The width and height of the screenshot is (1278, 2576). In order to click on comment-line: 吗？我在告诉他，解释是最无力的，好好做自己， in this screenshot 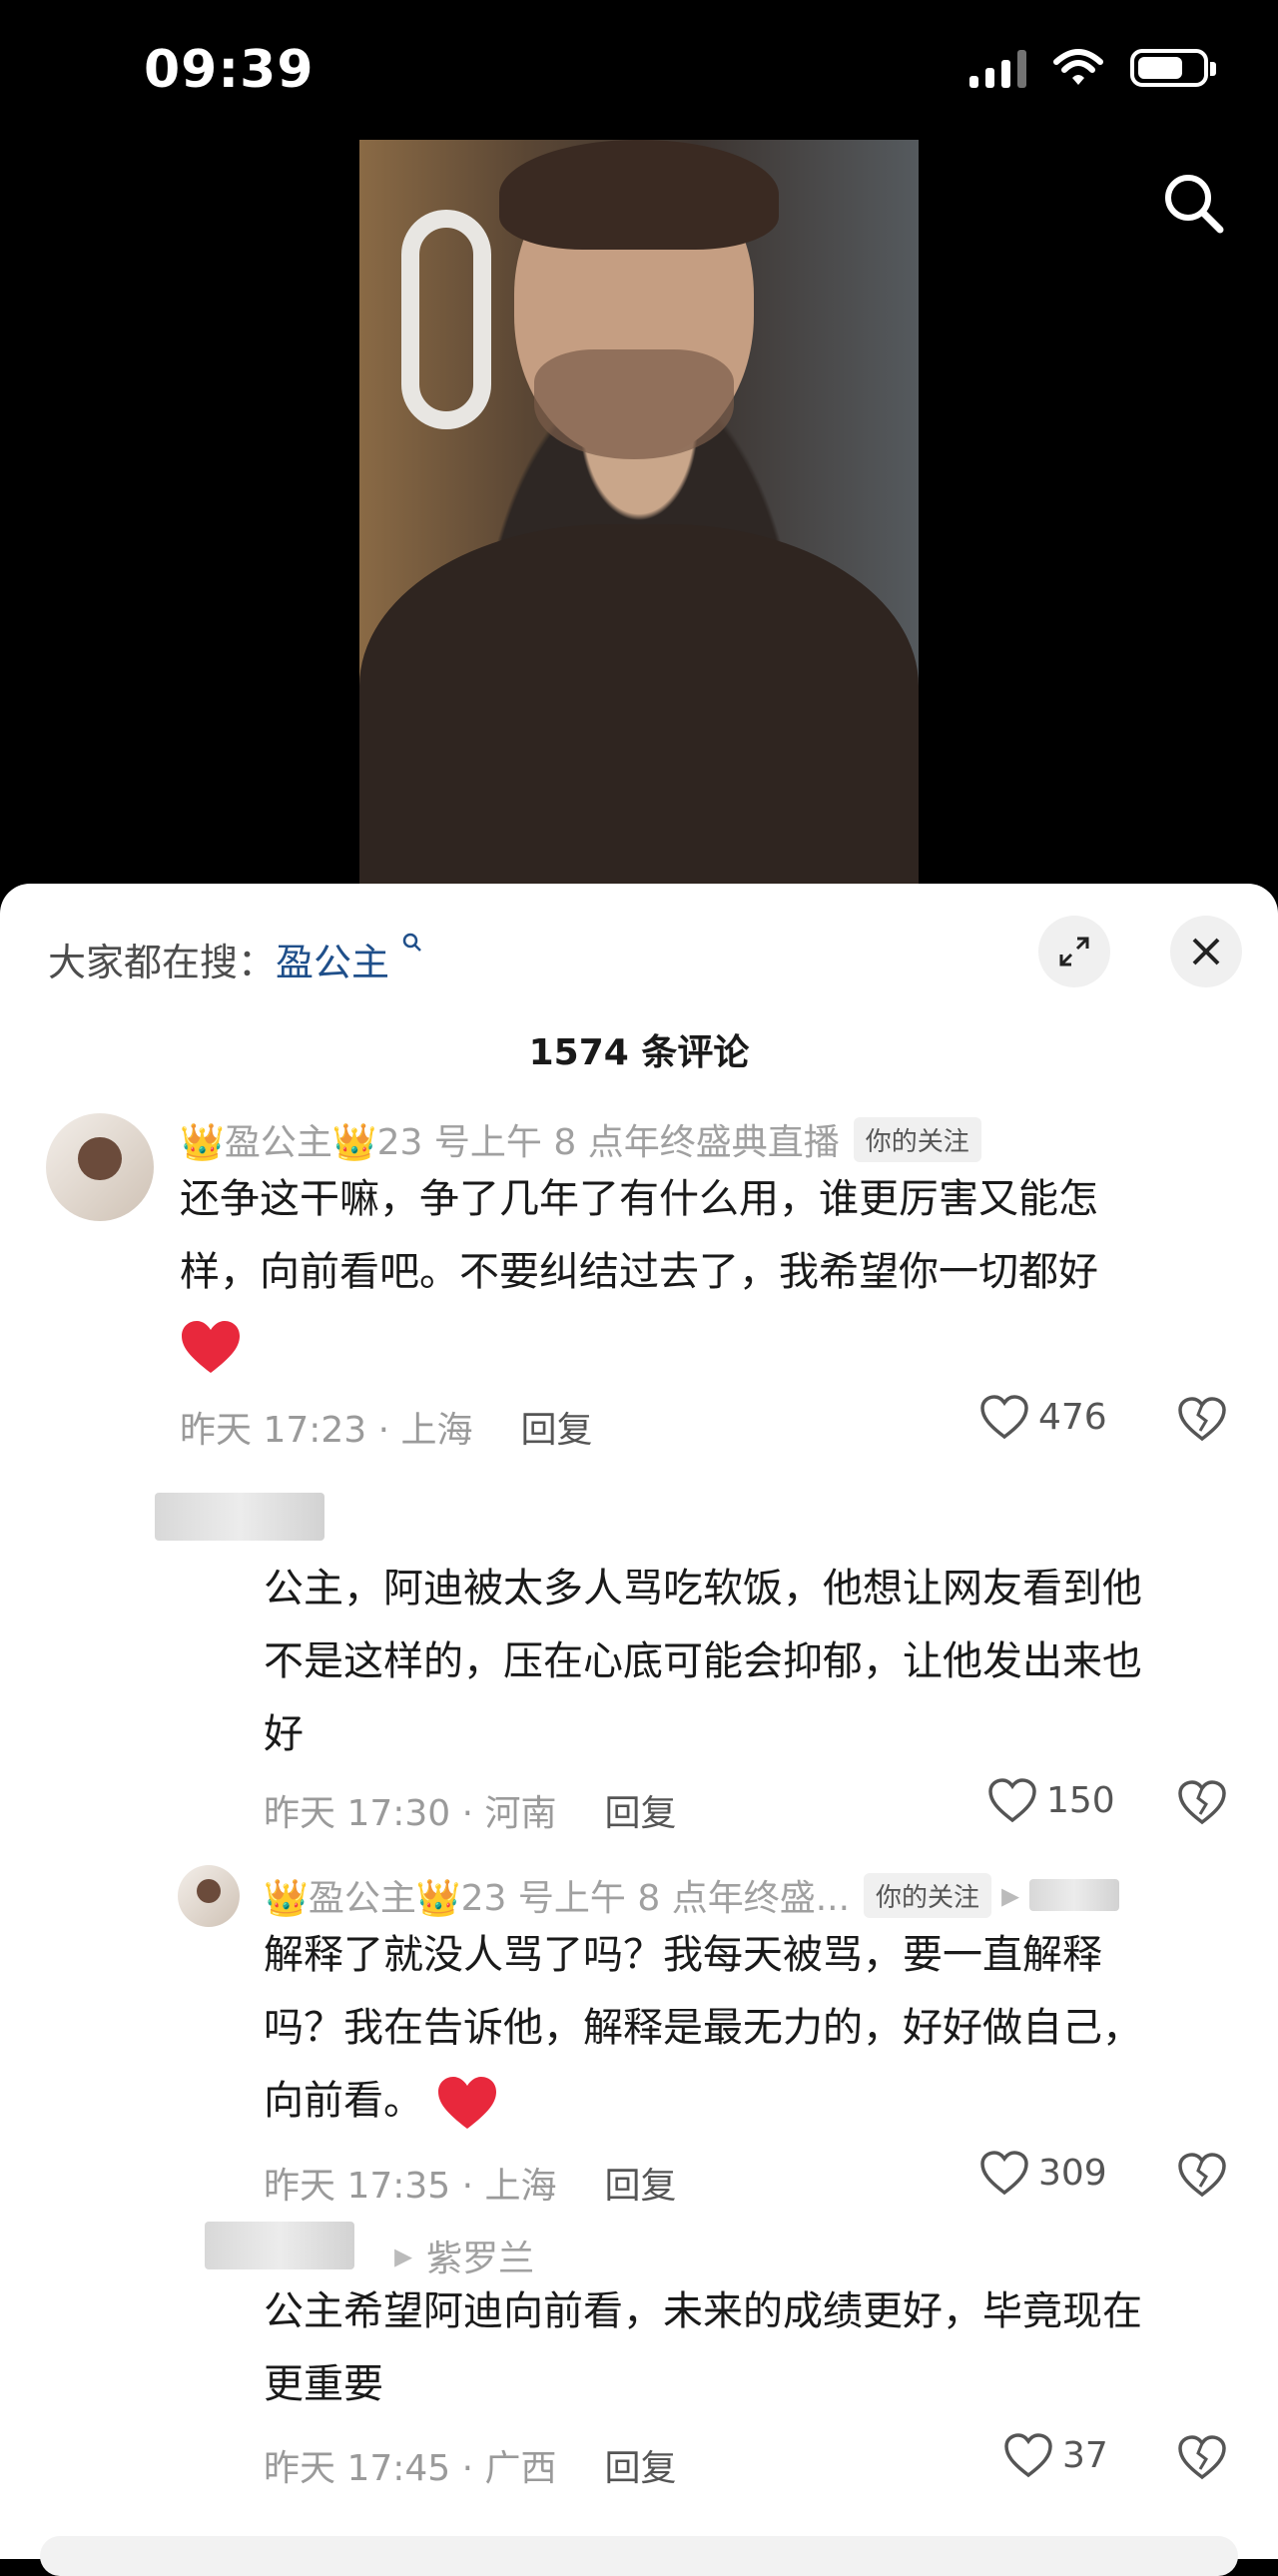, I will do `click(703, 2028)`.